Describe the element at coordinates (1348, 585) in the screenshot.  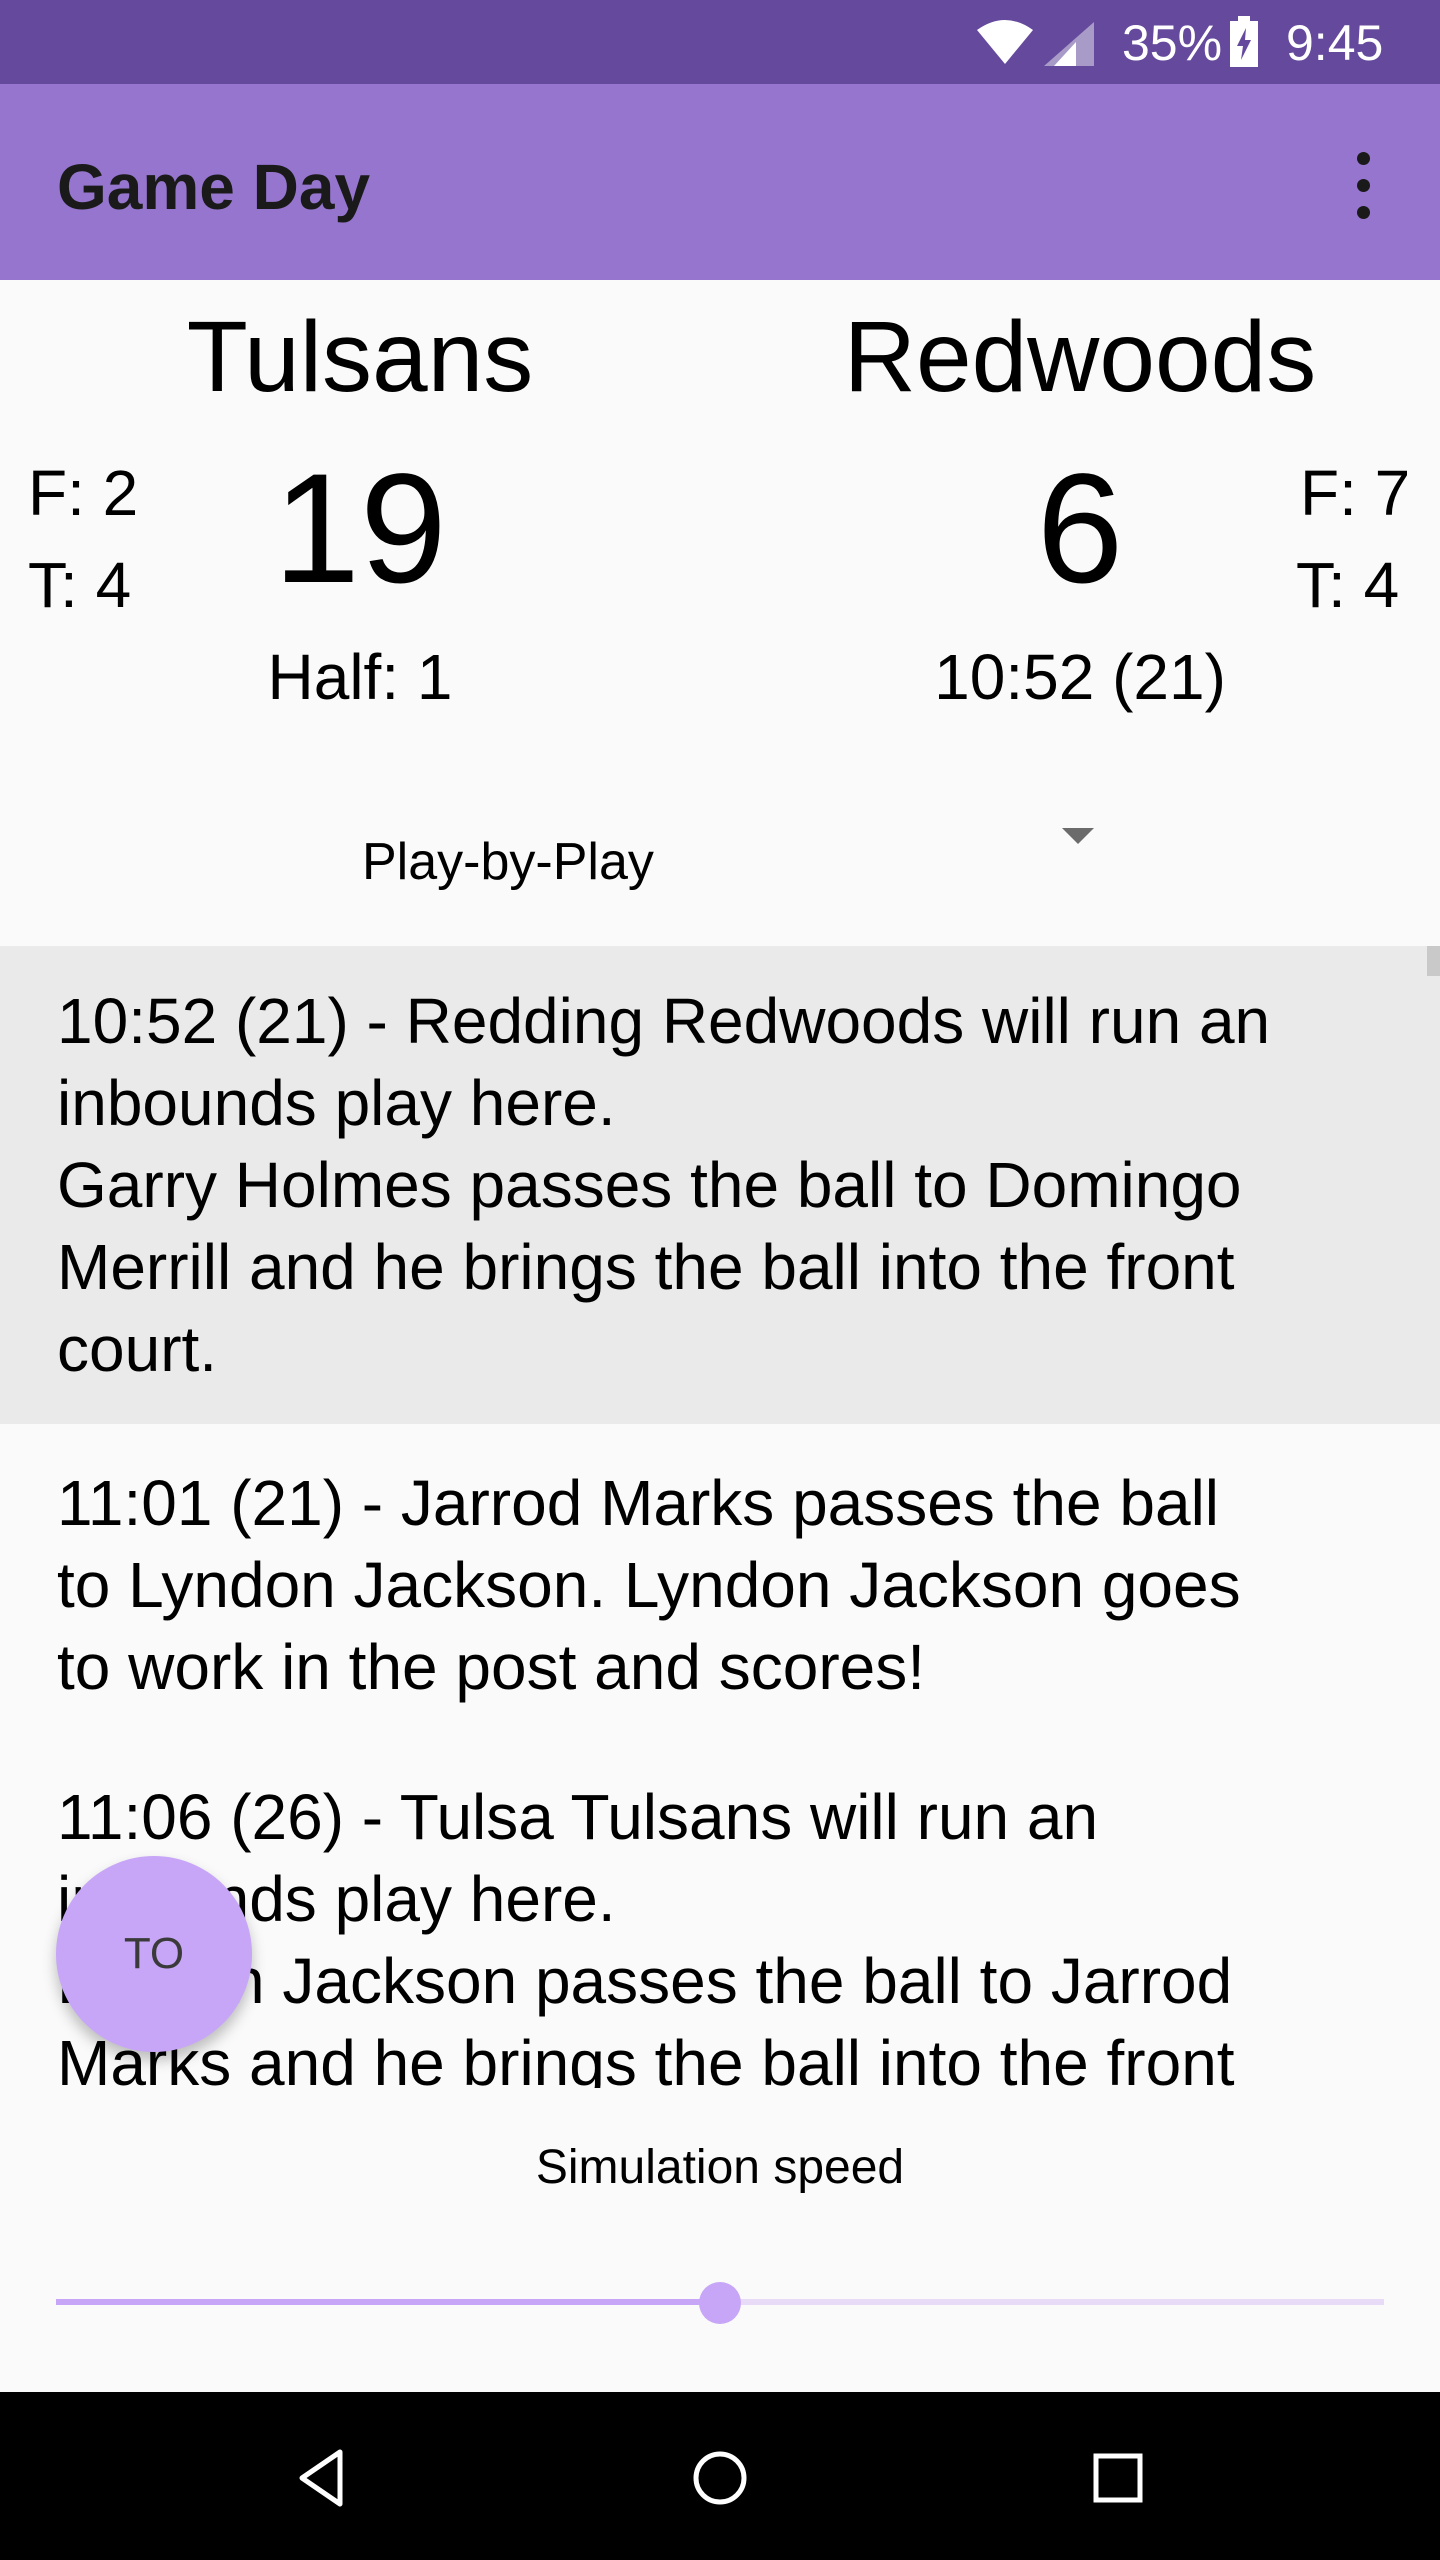
I see `away-team-timeouts: T: 4` at that location.